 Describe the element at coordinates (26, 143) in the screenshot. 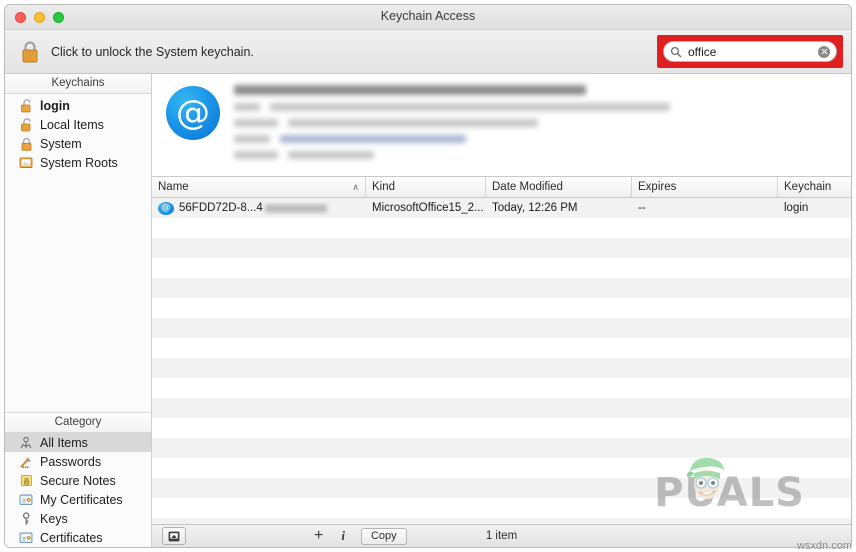

I see `locked-padlock-icon` at that location.